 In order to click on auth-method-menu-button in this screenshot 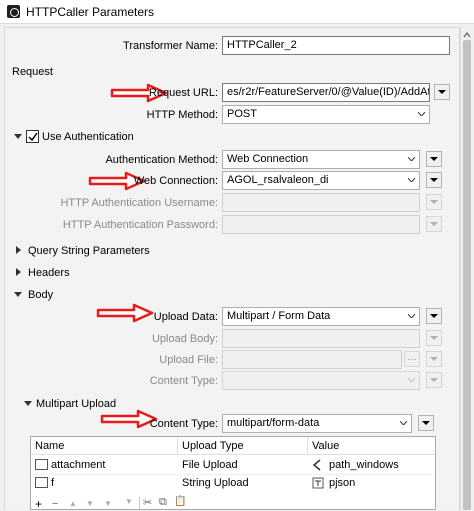, I will do `click(434, 159)`.